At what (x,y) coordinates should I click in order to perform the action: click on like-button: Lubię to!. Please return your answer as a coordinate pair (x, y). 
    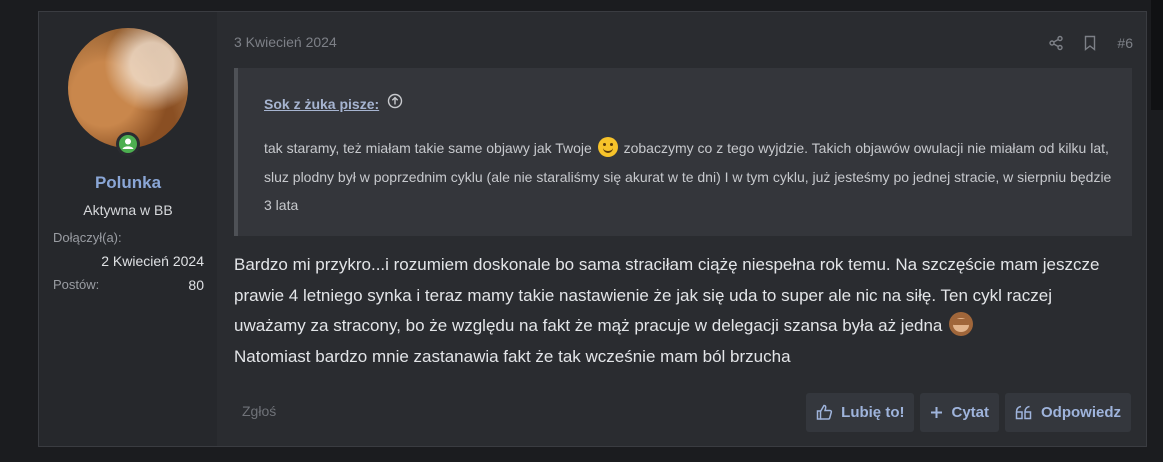
    Looking at the image, I should click on (860, 412).